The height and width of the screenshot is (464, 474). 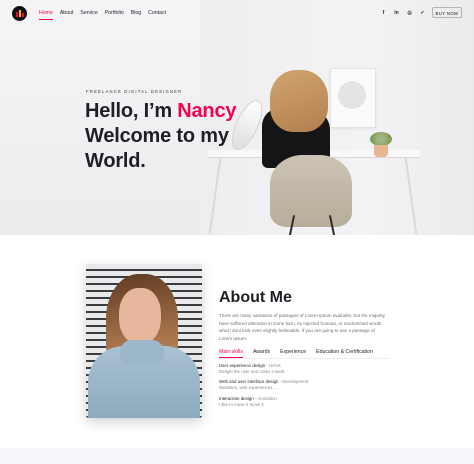 I want to click on logo-icon, so click(x=20, y=13).